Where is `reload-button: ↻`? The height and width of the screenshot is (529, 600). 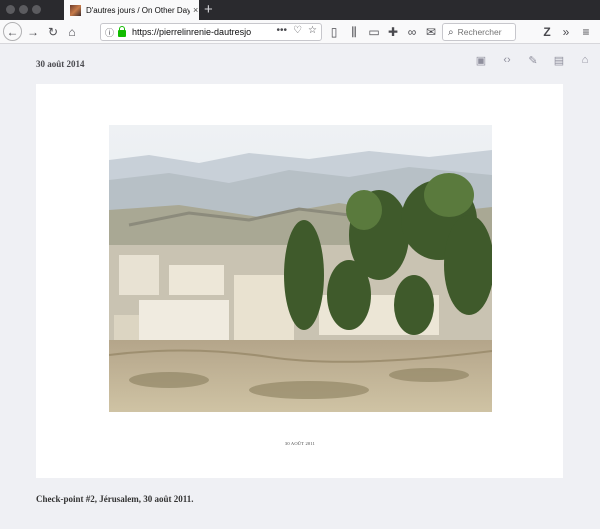 reload-button: ↻ is located at coordinates (53, 32).